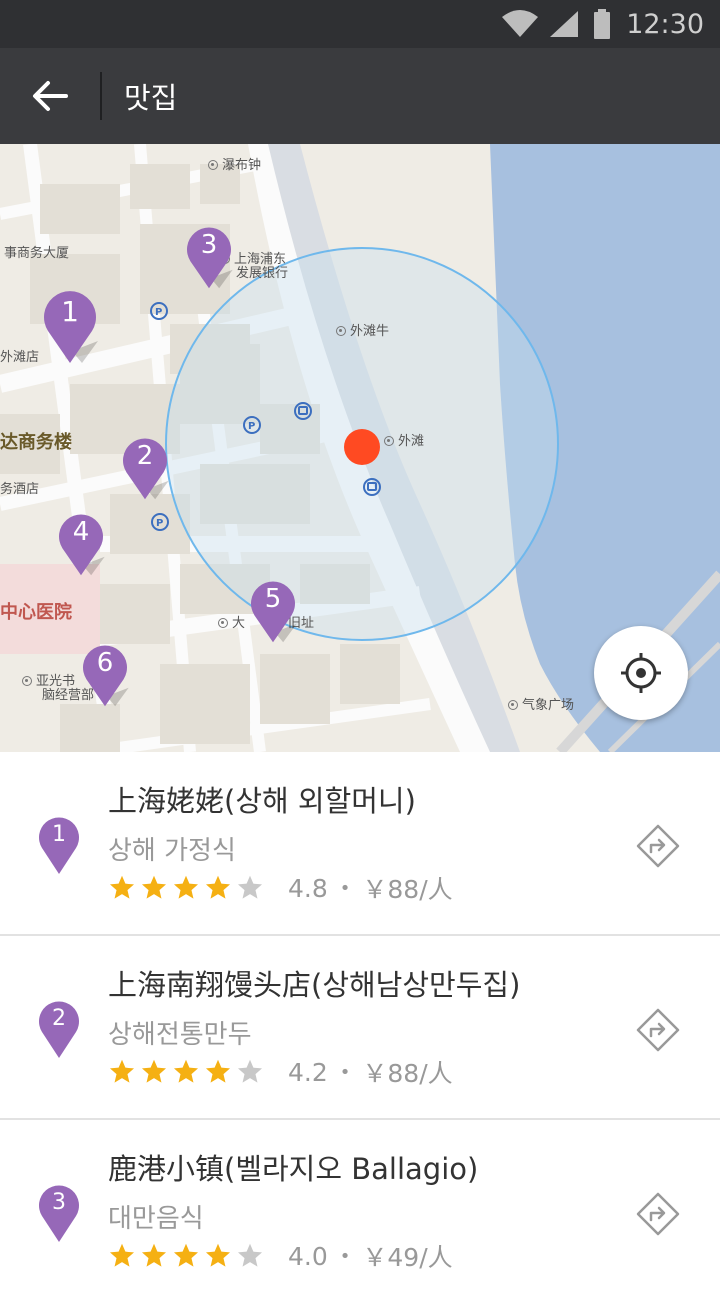  I want to click on restaurant-meta: 4.8 • ￥88/人, so click(280, 888).